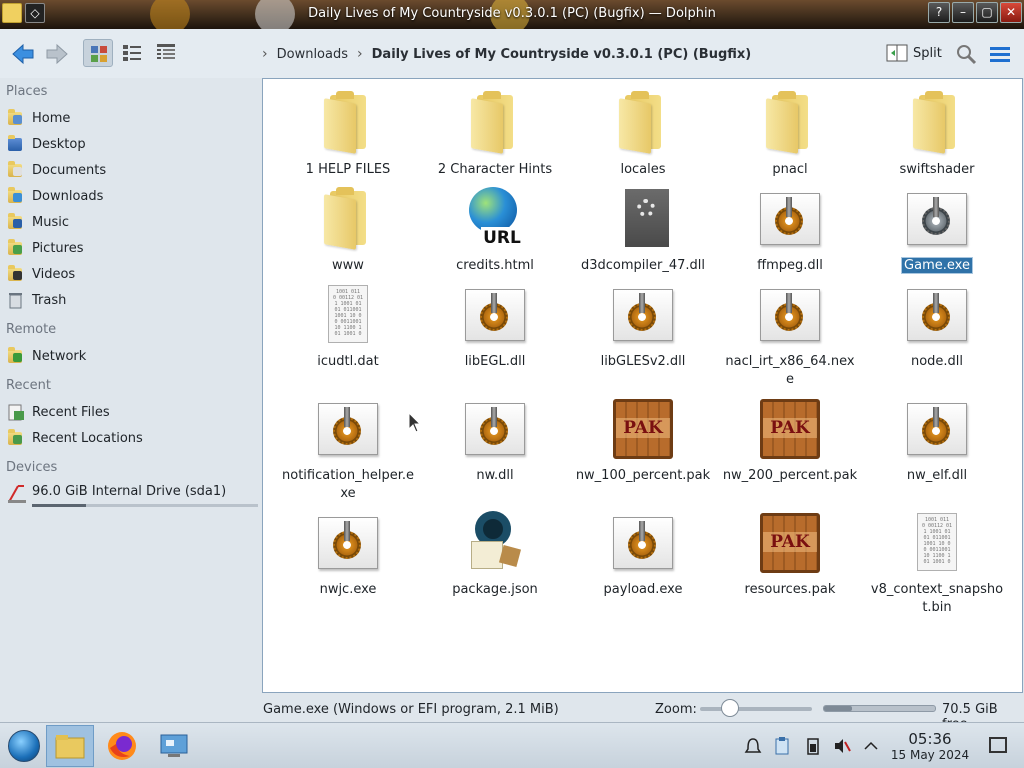 Image resolution: width=1024 pixels, height=768 pixels. What do you see at coordinates (937, 476) in the screenshot?
I see `file-name: nw_elf.dll` at bounding box center [937, 476].